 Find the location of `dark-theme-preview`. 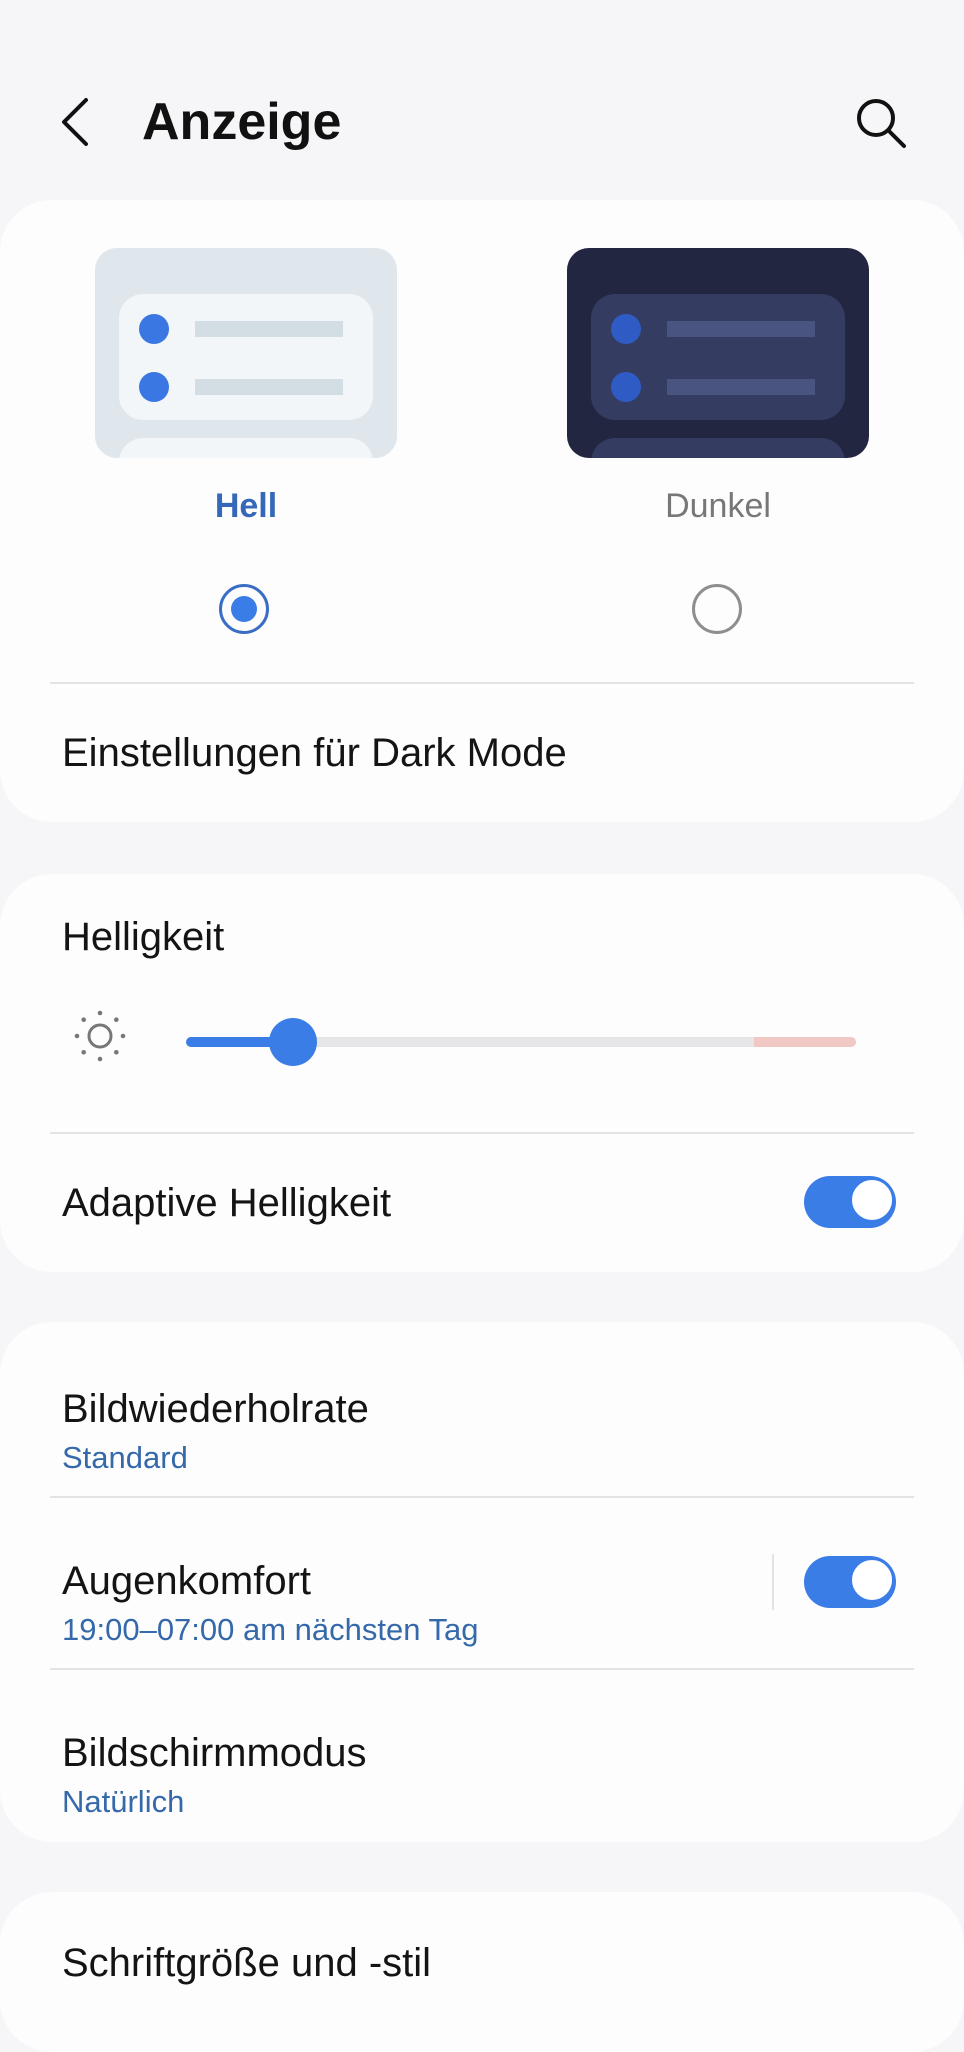

dark-theme-preview is located at coordinates (718, 353).